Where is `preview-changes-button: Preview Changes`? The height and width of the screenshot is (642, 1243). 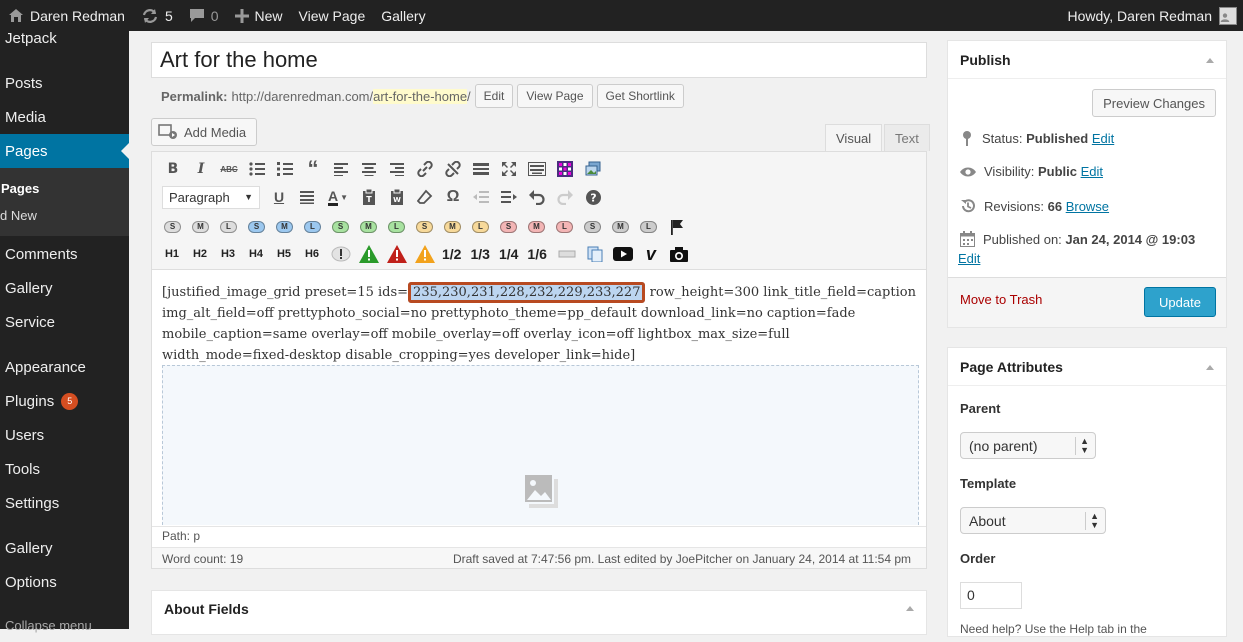
preview-changes-button: Preview Changes is located at coordinates (1154, 103).